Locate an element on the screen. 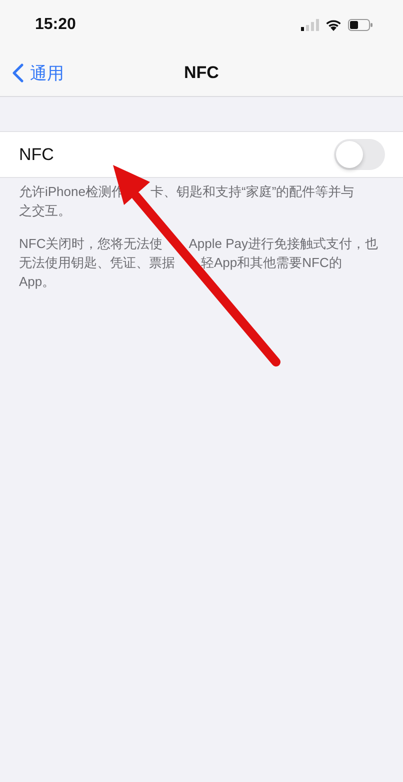  footnote-text: 之交互。 is located at coordinates (45, 211).